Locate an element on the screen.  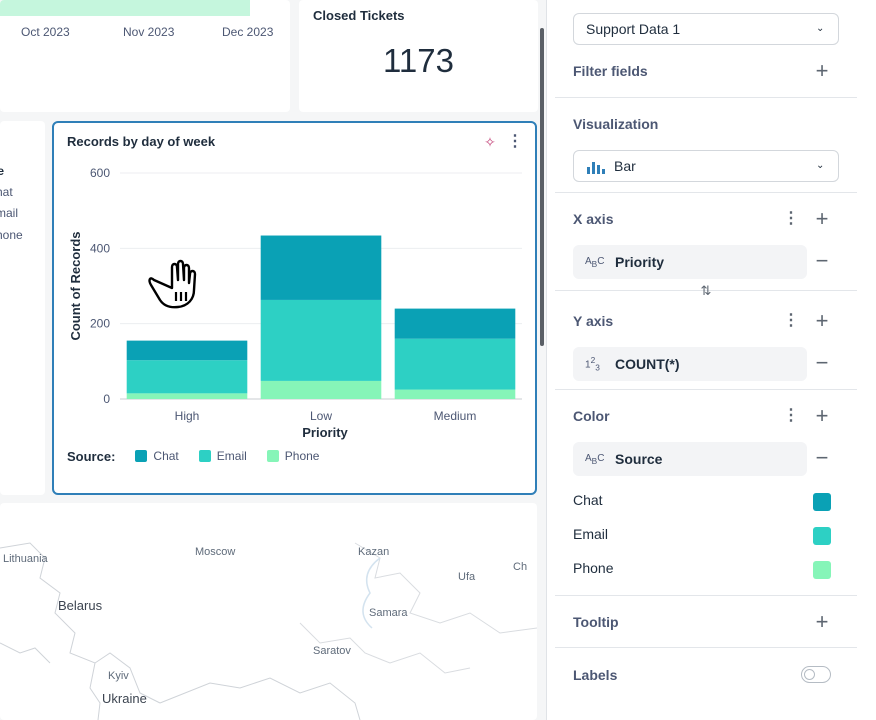
bar-chart-icon is located at coordinates (596, 168).